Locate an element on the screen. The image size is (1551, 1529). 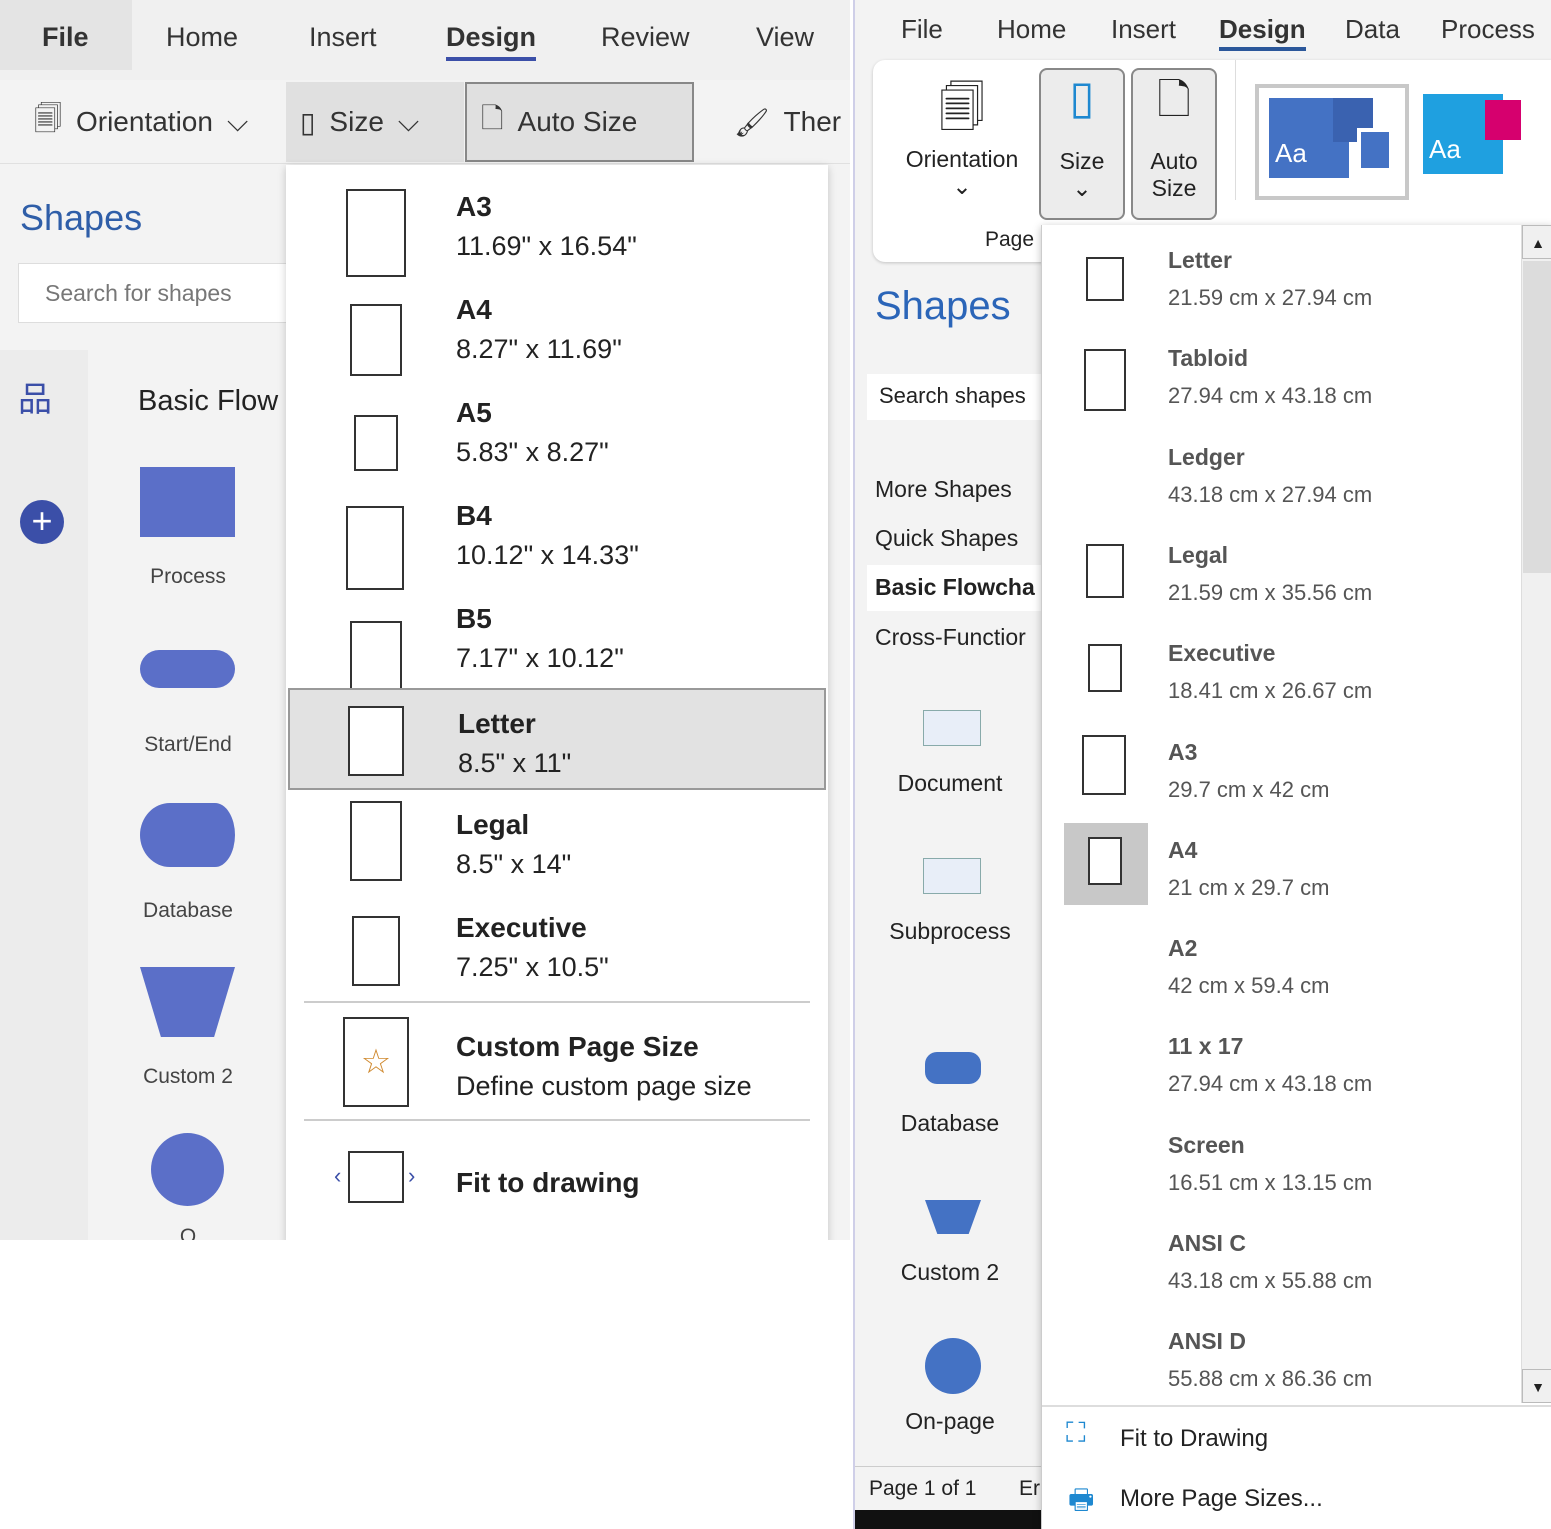
themes-button: 🖌 Ther is located at coordinates (785, 122).